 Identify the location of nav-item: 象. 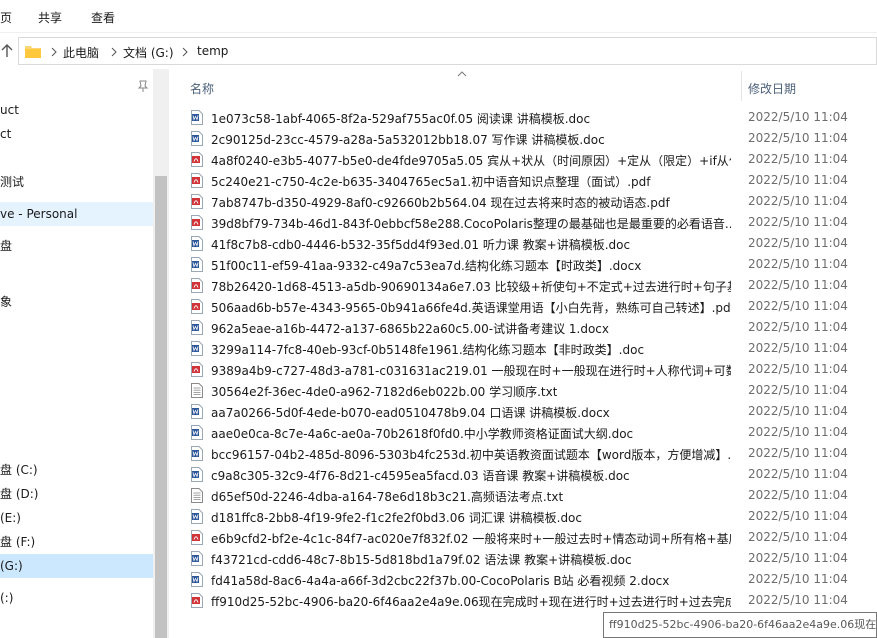
(76, 302).